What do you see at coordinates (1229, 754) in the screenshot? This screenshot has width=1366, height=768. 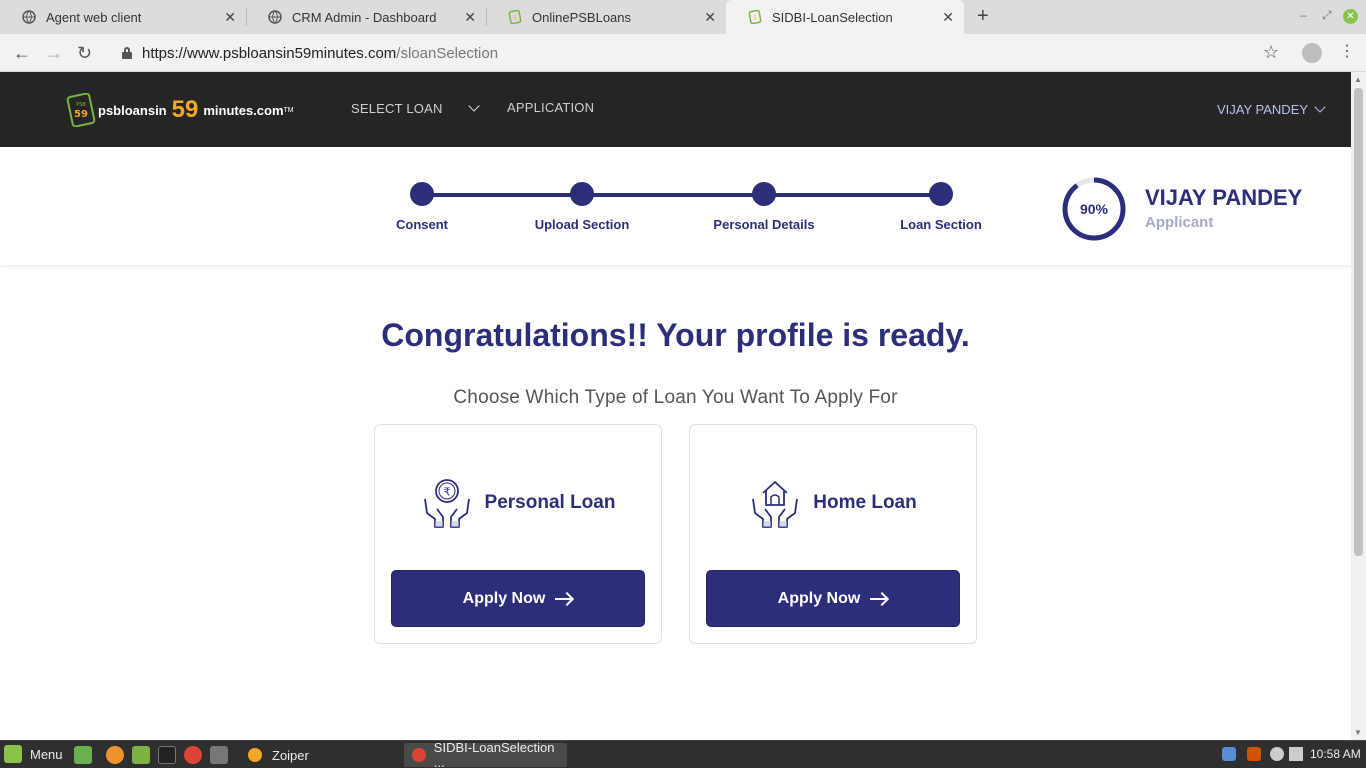 I see `shield-icon` at bounding box center [1229, 754].